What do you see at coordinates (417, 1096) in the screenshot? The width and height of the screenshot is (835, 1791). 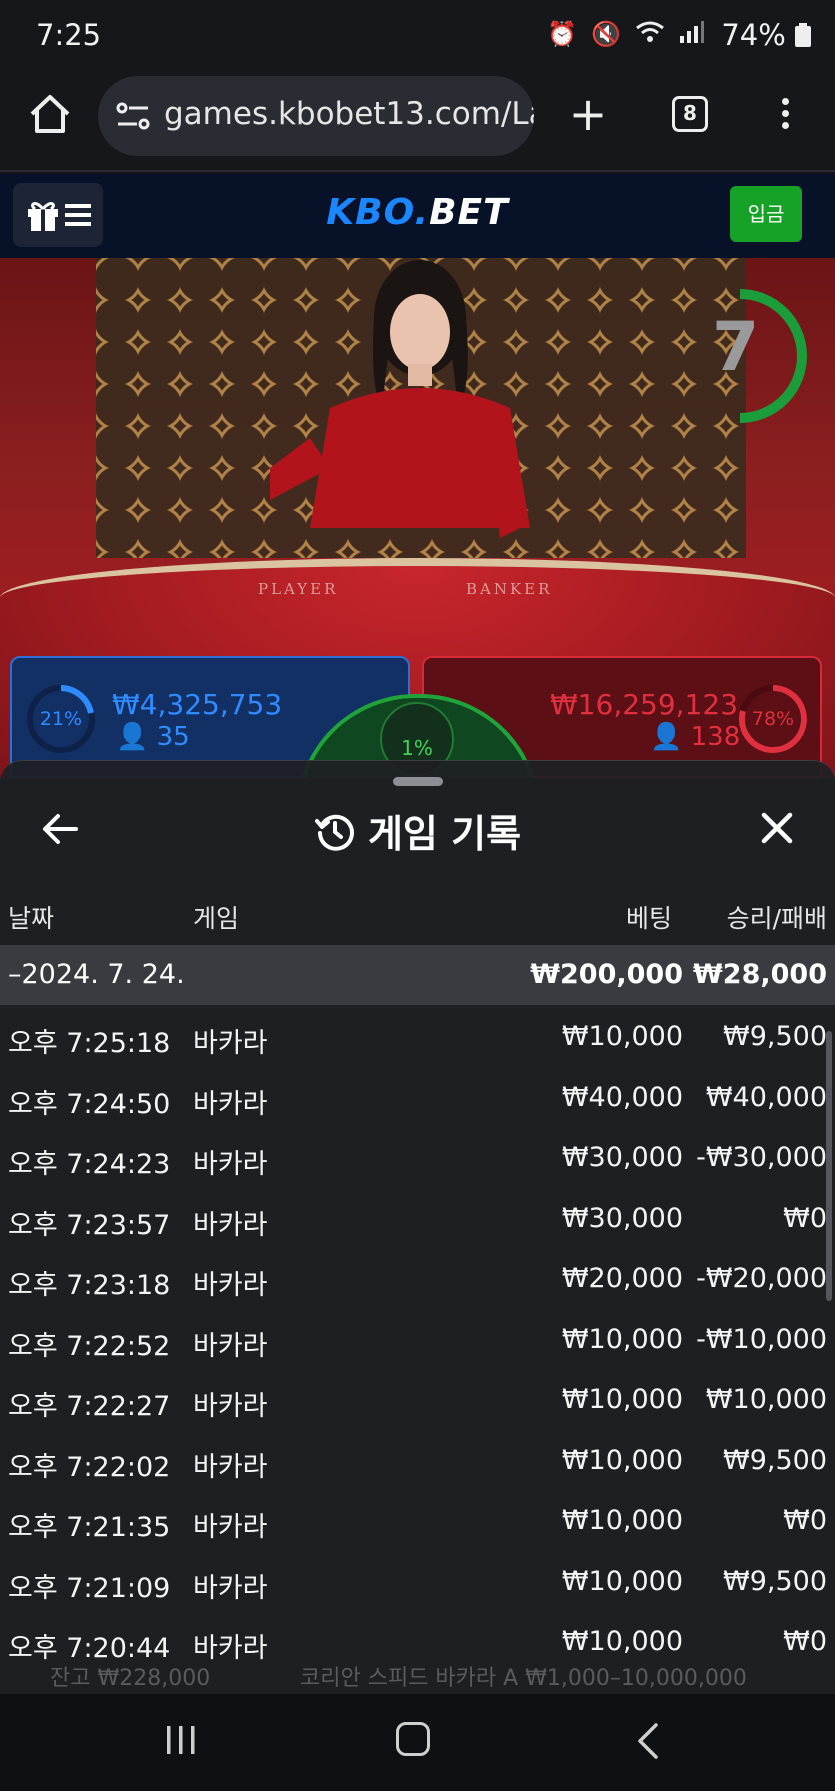 I see `history-row: 오후 7:24:50 바카라 ₩40,000 ₩40,000` at bounding box center [417, 1096].